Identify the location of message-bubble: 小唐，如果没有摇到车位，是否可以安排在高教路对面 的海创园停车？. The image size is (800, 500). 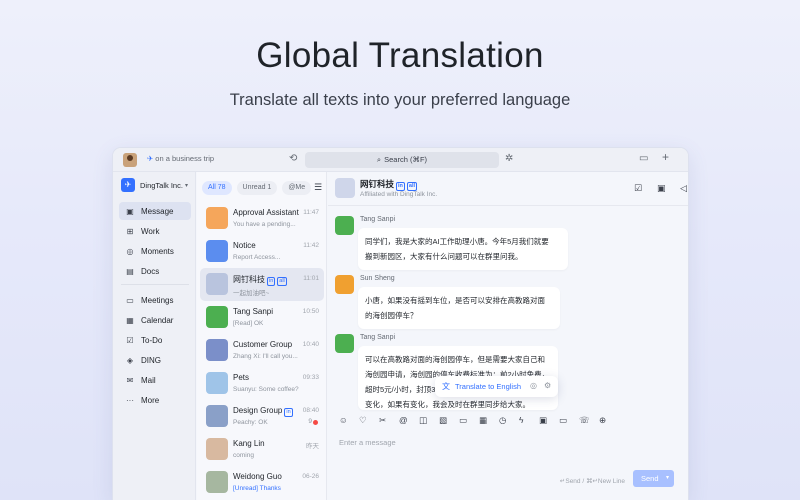
(459, 308).